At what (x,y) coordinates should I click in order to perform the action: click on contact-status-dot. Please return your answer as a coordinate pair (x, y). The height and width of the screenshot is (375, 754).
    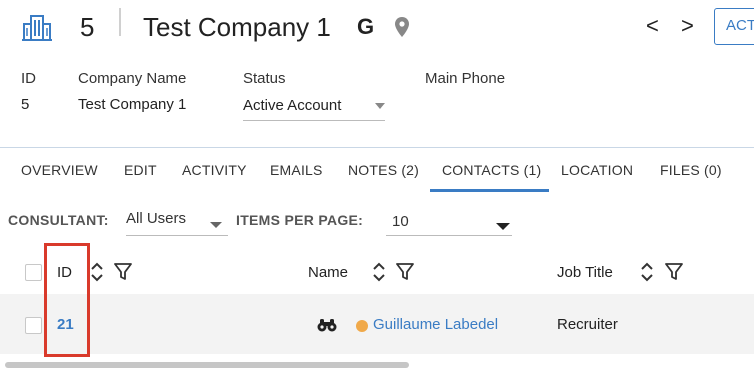
    Looking at the image, I should click on (362, 326).